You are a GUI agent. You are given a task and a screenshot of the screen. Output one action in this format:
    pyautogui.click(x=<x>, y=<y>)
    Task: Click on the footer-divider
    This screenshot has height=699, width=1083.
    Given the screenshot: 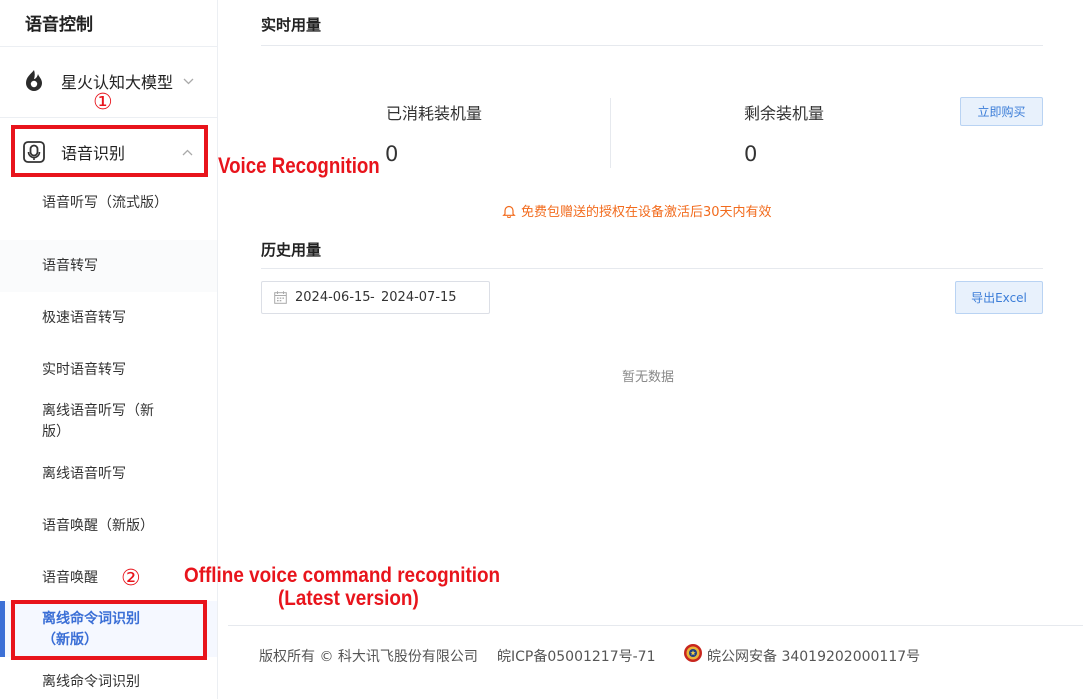 What is the action you would take?
    pyautogui.click(x=655, y=625)
    